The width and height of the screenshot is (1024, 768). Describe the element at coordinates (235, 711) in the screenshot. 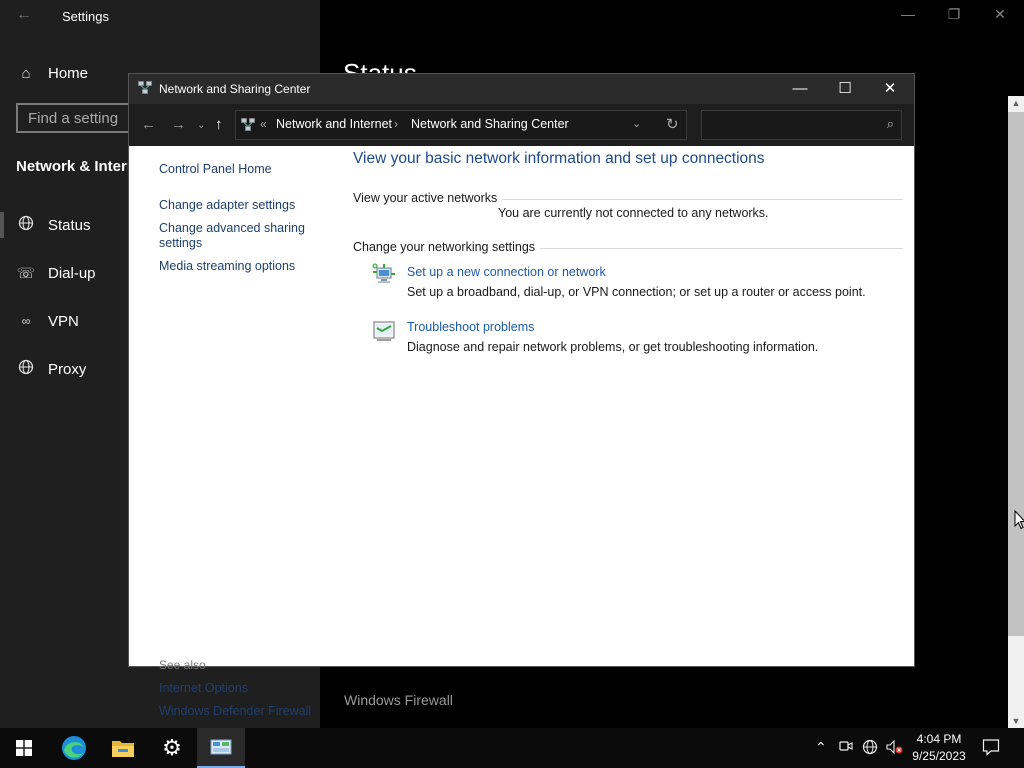

I see `windows-defender-firewall-link: Windows Defender Firewall` at that location.